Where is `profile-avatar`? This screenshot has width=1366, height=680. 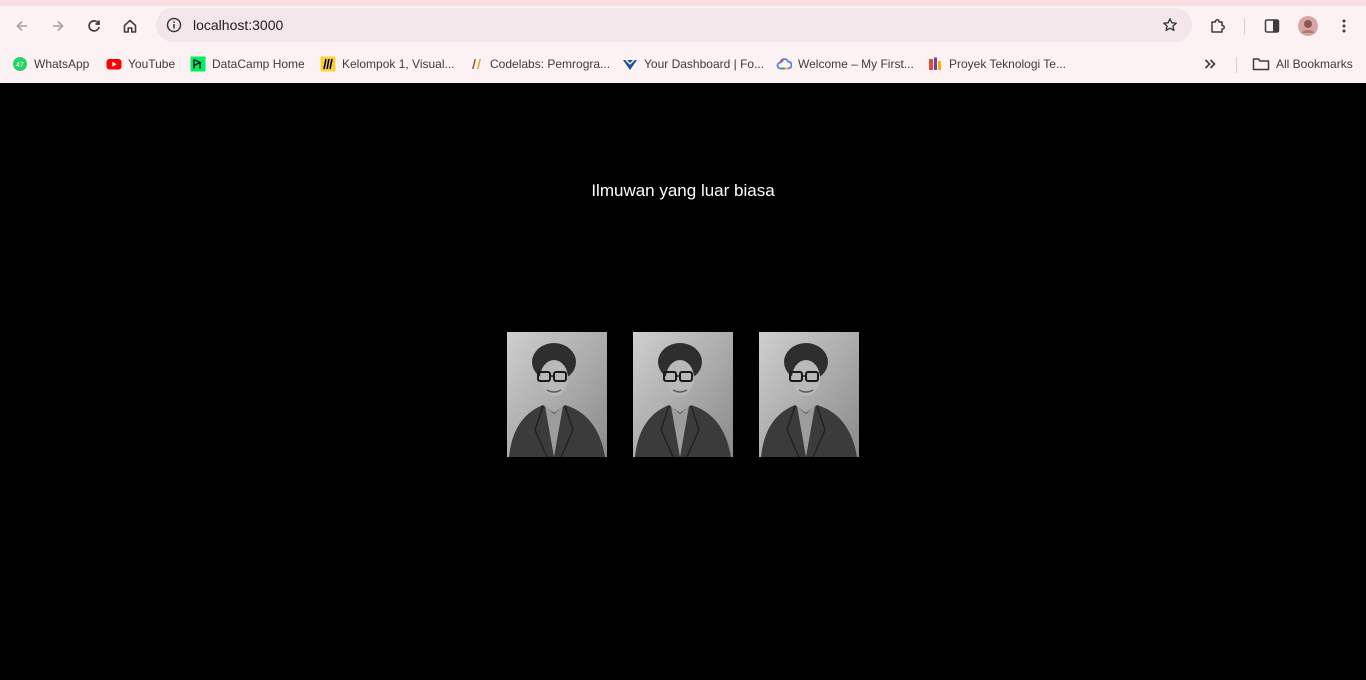 profile-avatar is located at coordinates (1308, 26).